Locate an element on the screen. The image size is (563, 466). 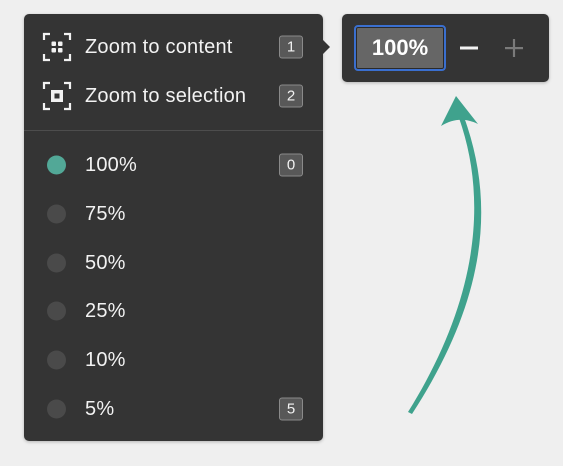
shortcut-key: 2 is located at coordinates (291, 95).